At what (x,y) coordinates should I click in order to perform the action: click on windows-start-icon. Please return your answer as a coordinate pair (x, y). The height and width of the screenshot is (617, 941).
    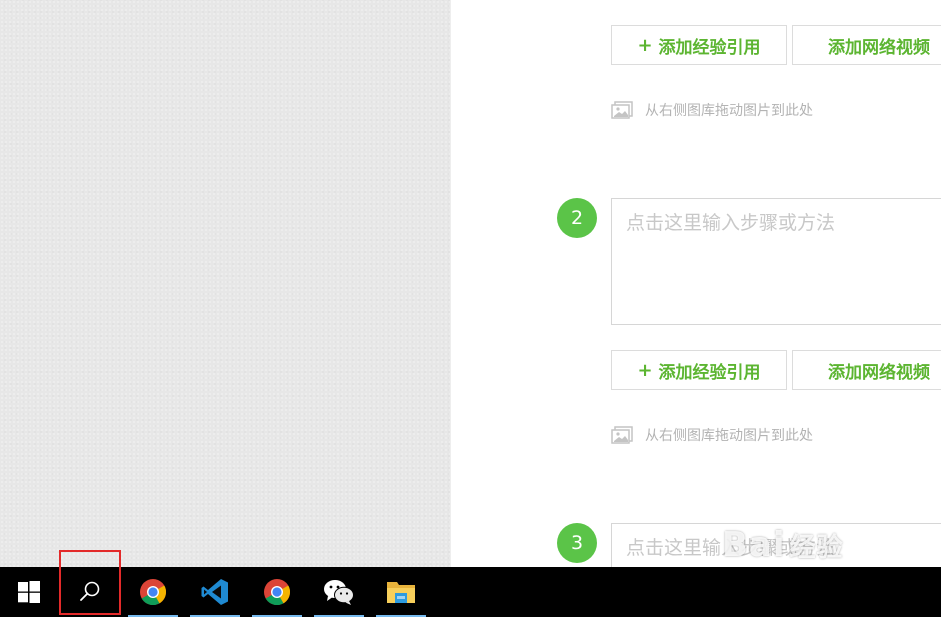
    Looking at the image, I should click on (29, 592).